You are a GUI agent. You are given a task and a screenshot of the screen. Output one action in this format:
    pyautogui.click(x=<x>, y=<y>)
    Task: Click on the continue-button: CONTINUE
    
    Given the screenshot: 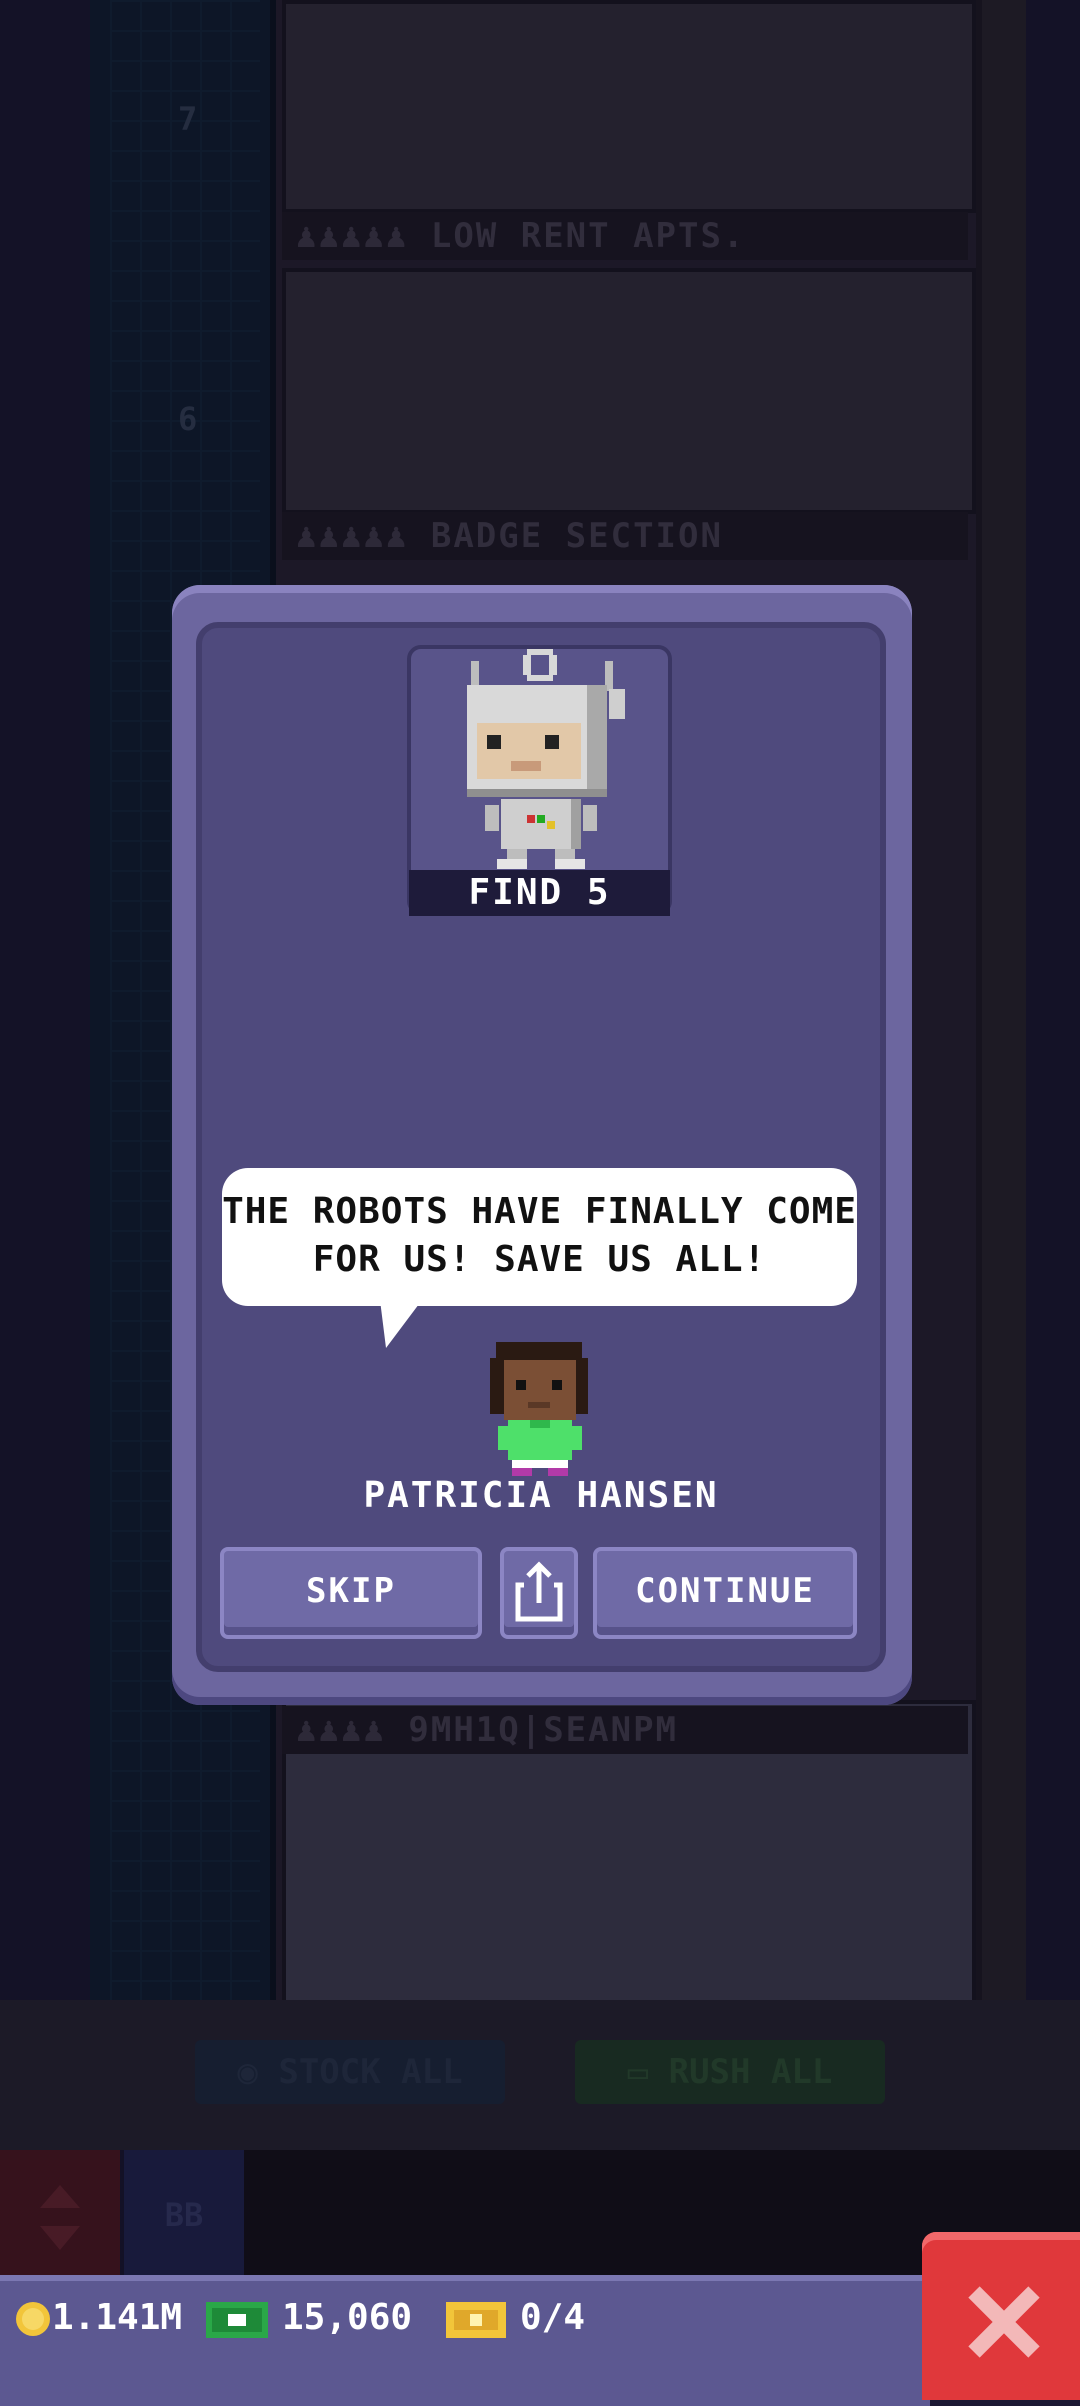 What is the action you would take?
    pyautogui.click(x=725, y=1593)
    